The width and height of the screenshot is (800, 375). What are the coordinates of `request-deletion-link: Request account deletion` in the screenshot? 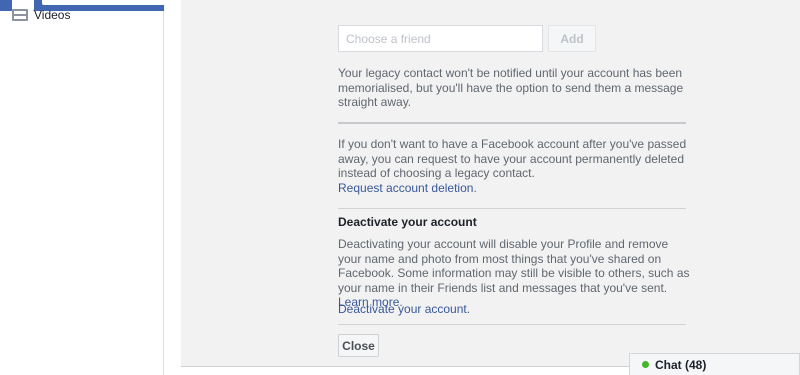 It's located at (405, 188).